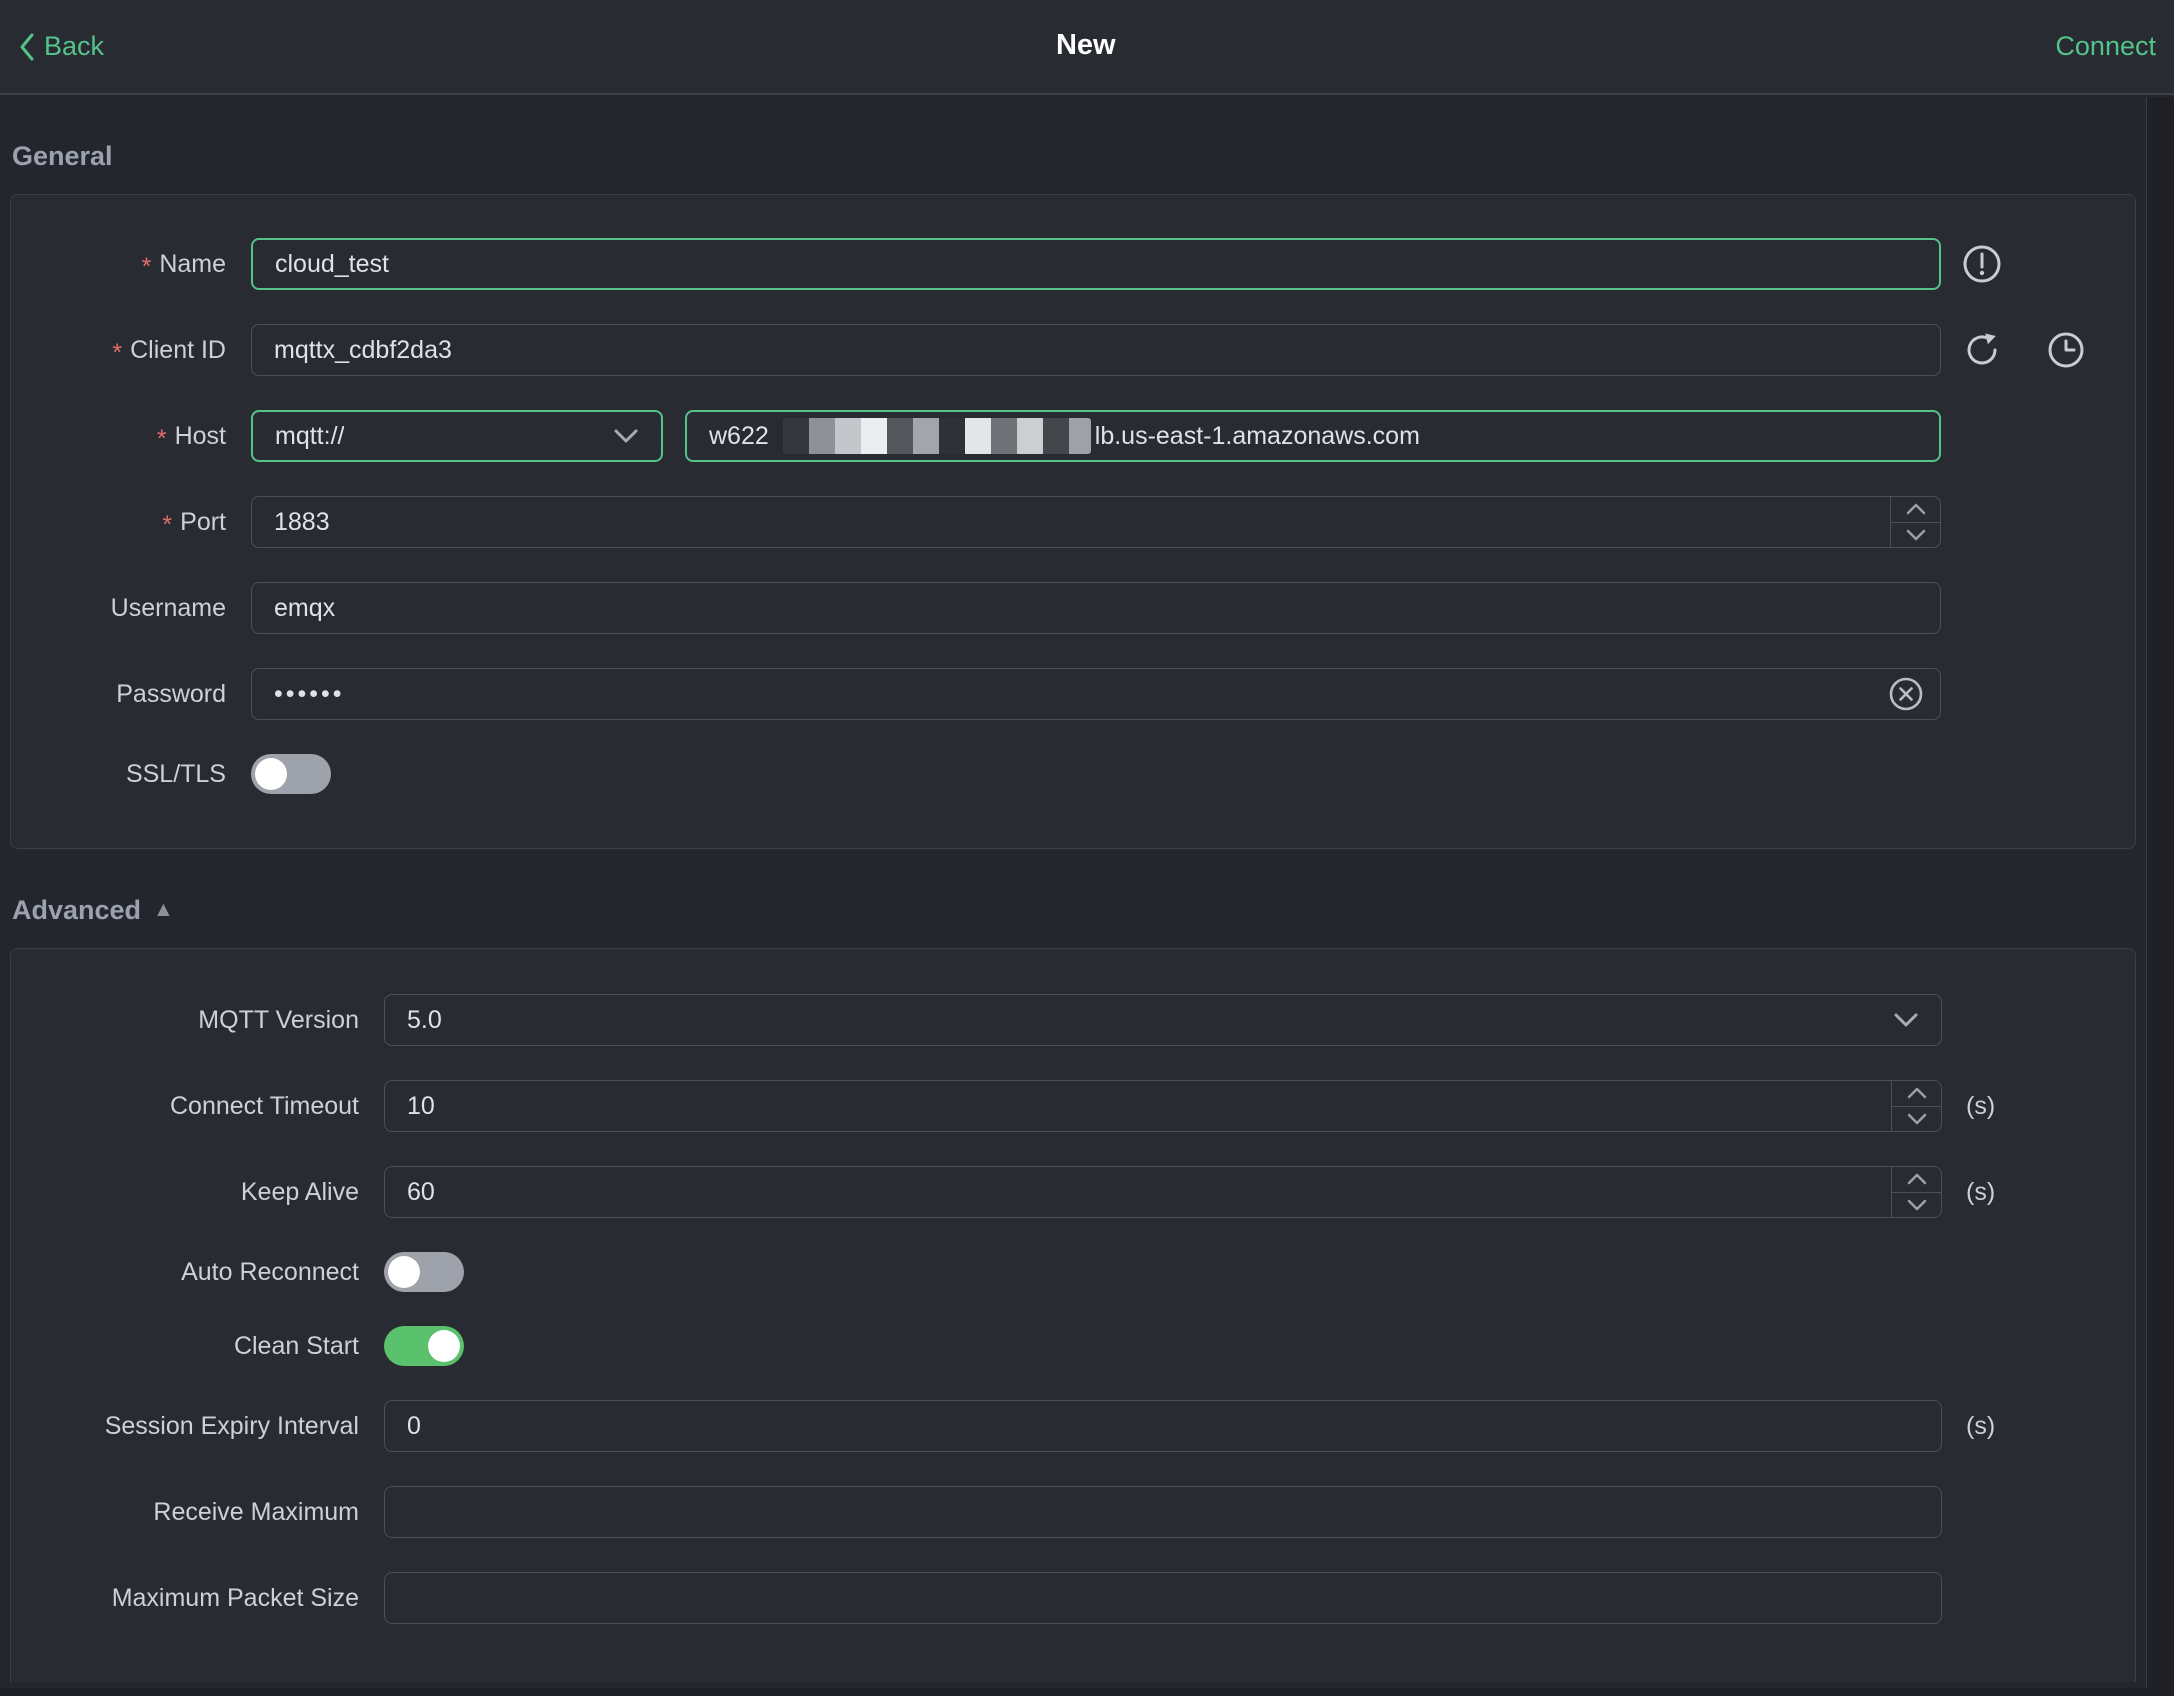  I want to click on keep-alive-row: Keep Alive 60 (s), so click(1073, 1192).